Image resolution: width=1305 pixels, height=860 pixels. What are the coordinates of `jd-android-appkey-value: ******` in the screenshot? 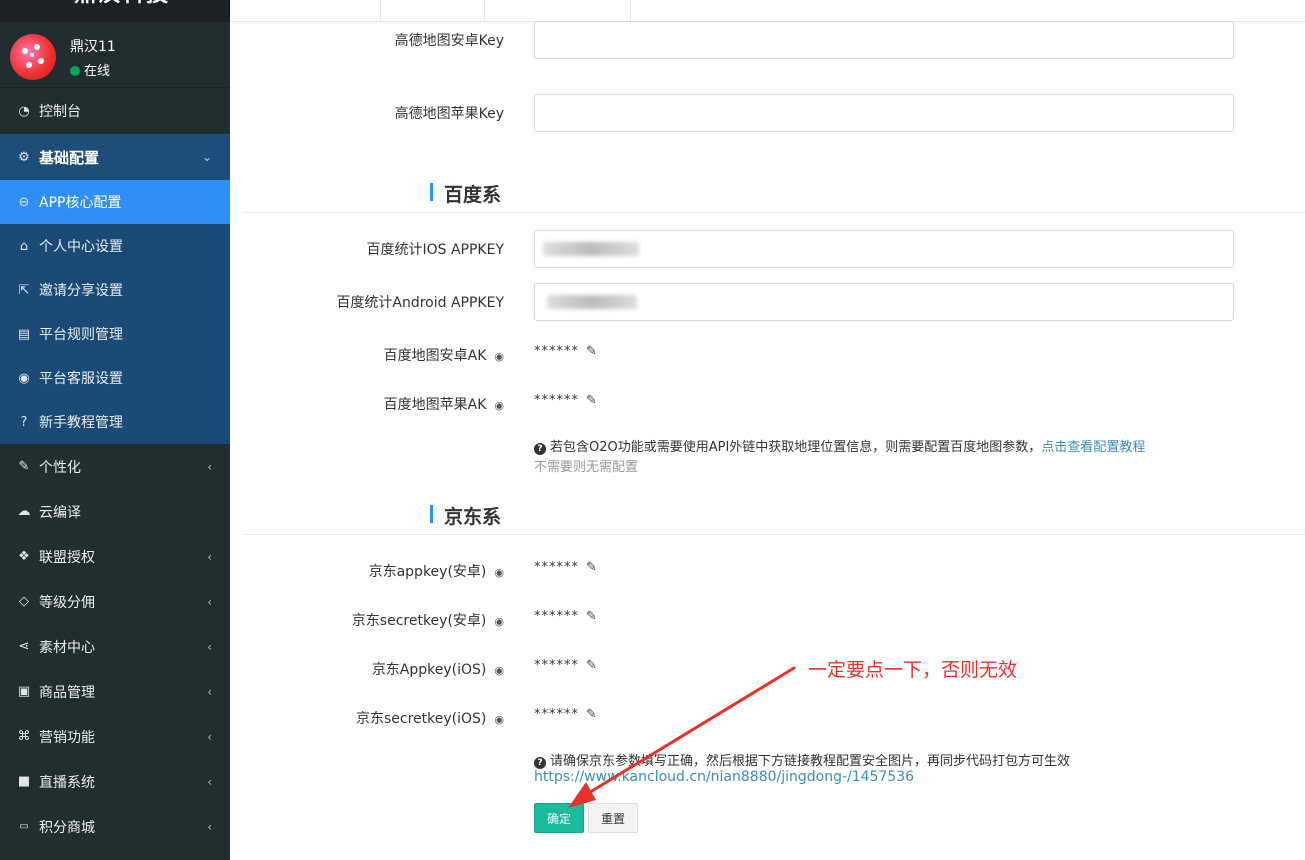 It's located at (556, 567).